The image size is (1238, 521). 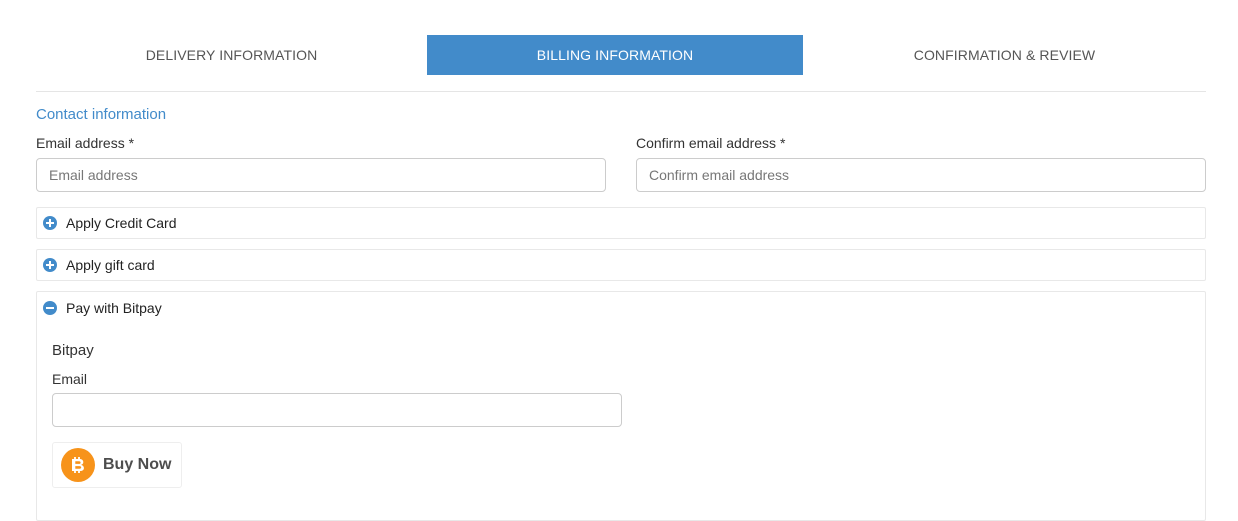 I want to click on step-label: BILLING INFORMATION, so click(x=615, y=55).